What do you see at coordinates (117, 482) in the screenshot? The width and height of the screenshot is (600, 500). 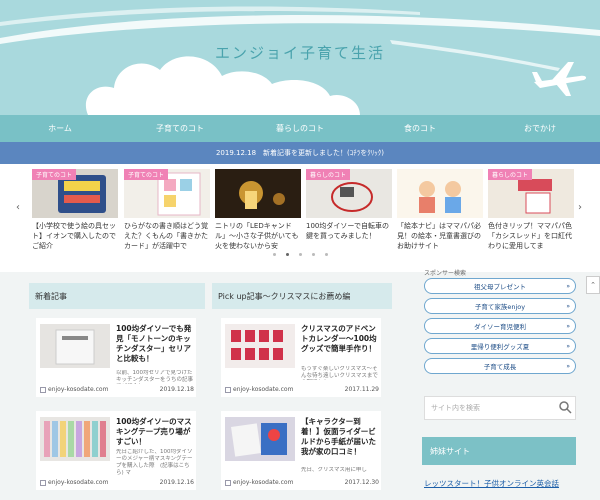 I see `article-meta: enjoy-kosodate.com 2019.12.16` at bounding box center [117, 482].